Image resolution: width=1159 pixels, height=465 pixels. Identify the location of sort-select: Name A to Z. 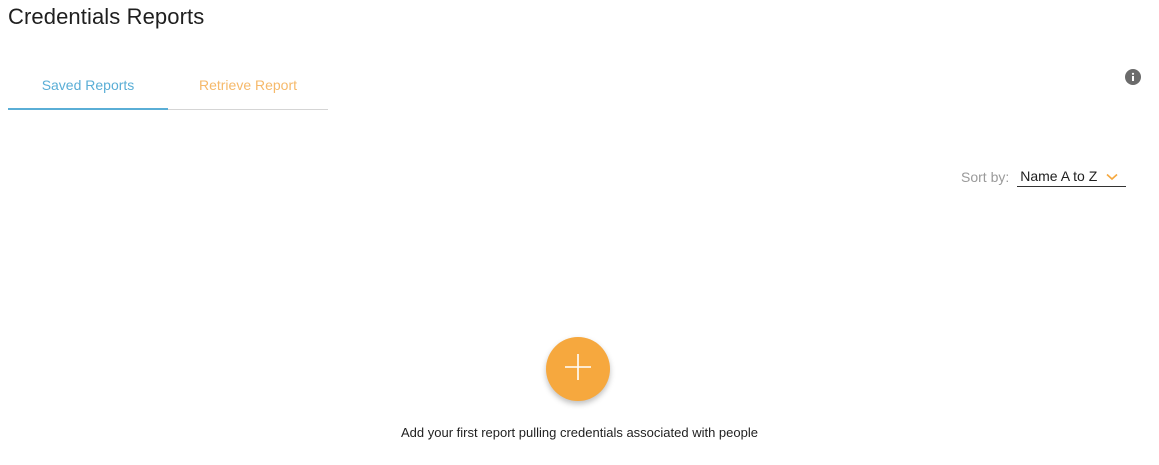
(1072, 176).